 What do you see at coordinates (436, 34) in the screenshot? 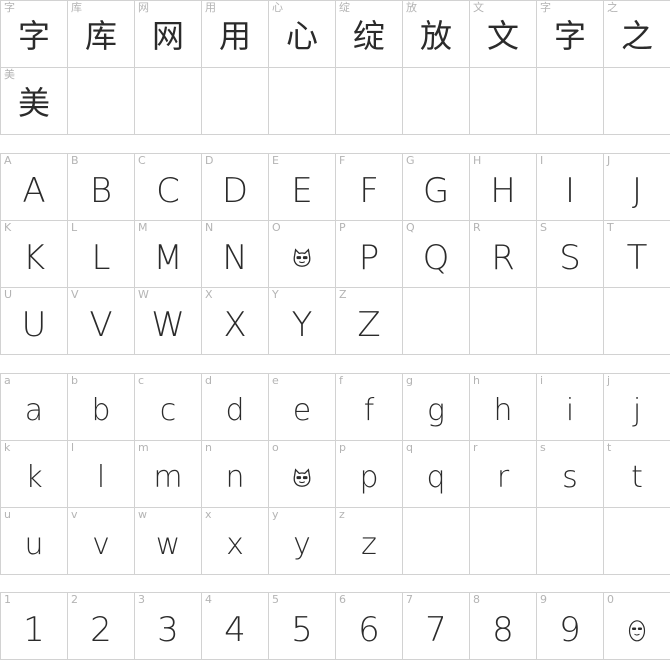
I see `glyph-cell: 放放` at bounding box center [436, 34].